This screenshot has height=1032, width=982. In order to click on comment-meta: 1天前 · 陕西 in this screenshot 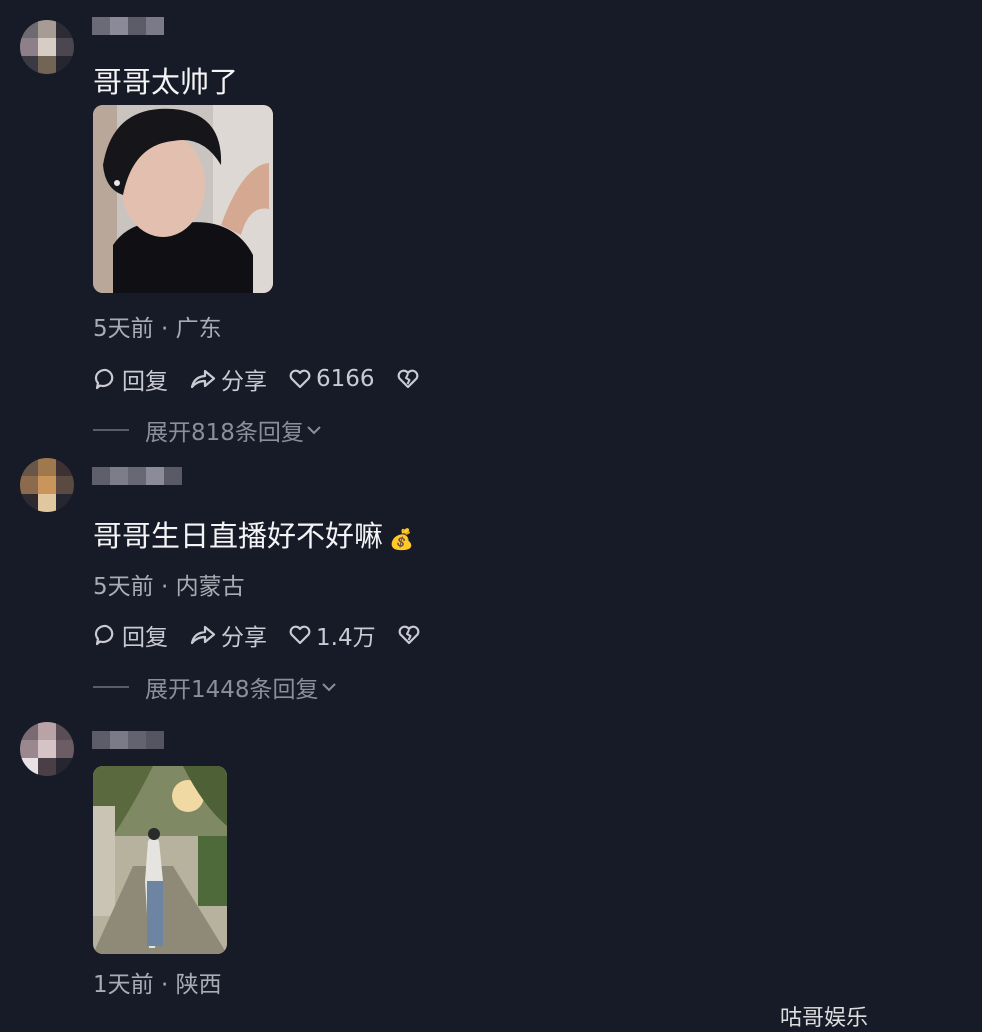, I will do `click(157, 985)`.